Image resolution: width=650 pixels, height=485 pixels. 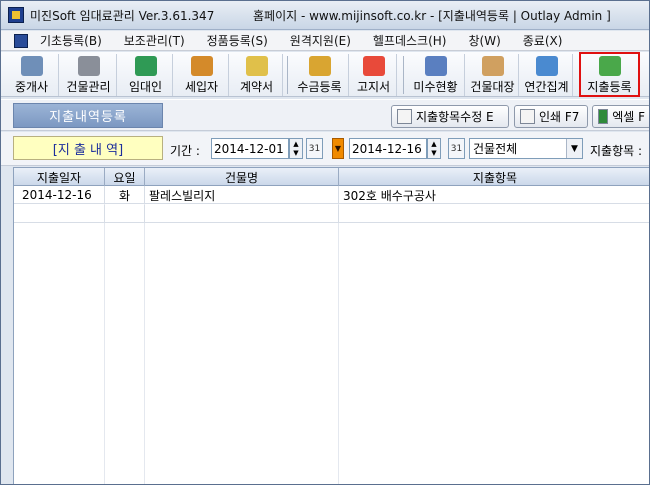 I want to click on menu-helpdesk: 헬프데스크(H), so click(x=410, y=40).